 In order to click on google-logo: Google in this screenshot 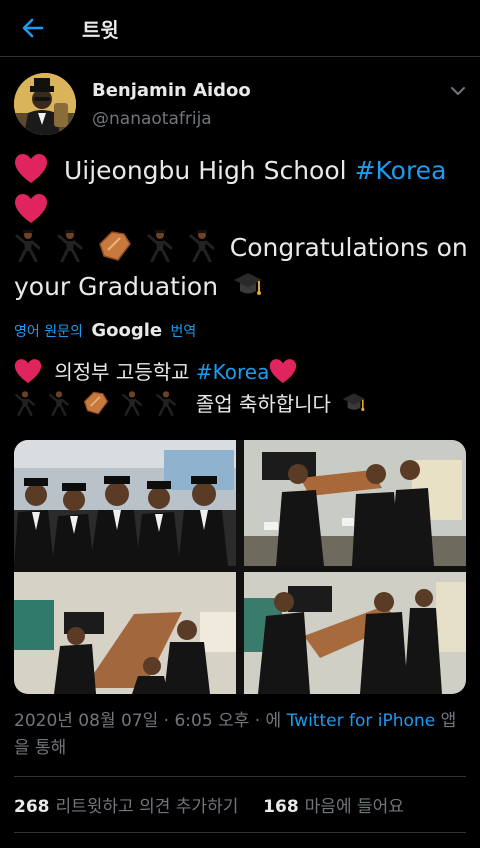, I will do `click(127, 330)`.